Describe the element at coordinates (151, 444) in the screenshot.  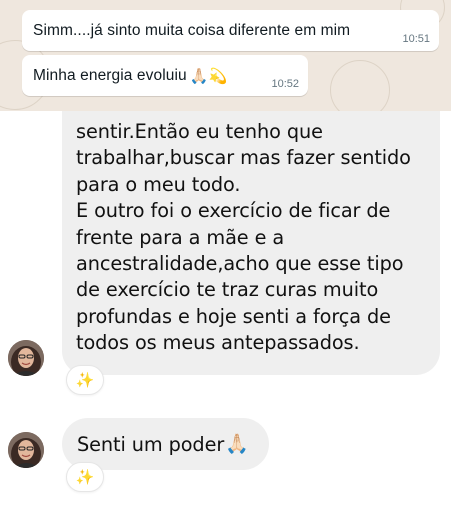
I see `received-message-text: Senti um poder` at that location.